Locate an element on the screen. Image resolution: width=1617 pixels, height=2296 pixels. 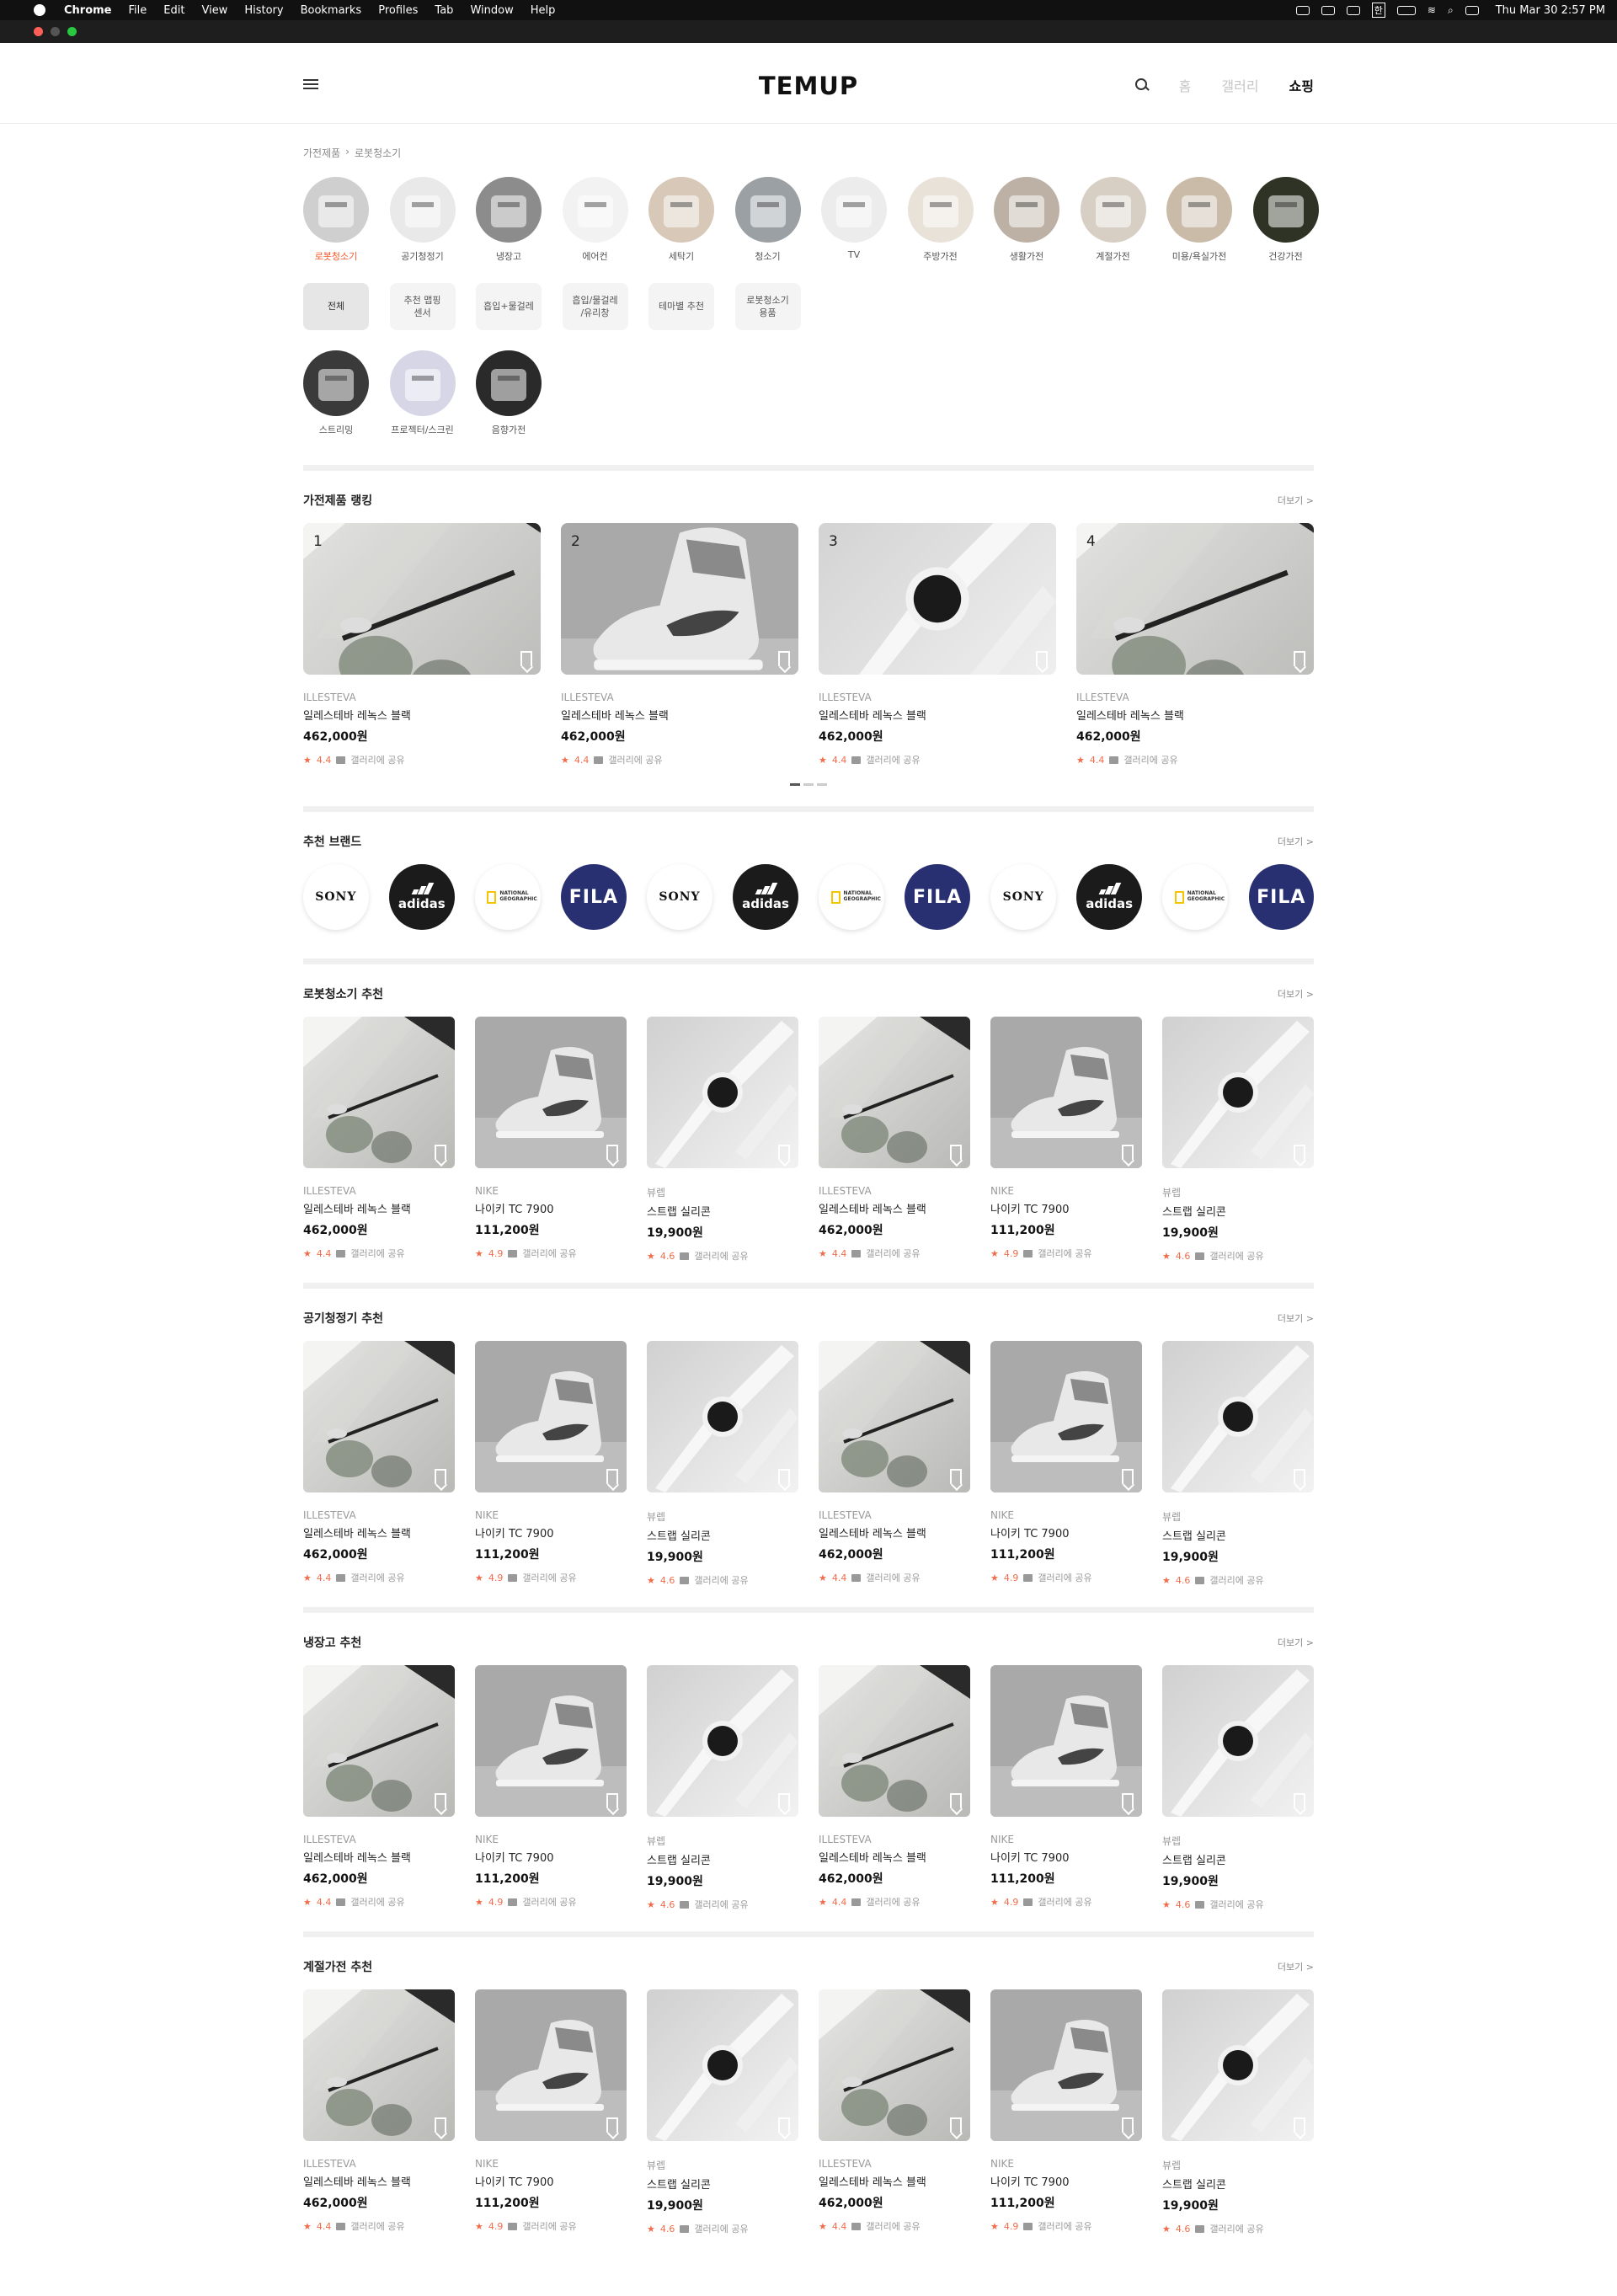
zoom-window-button is located at coordinates (72, 31).